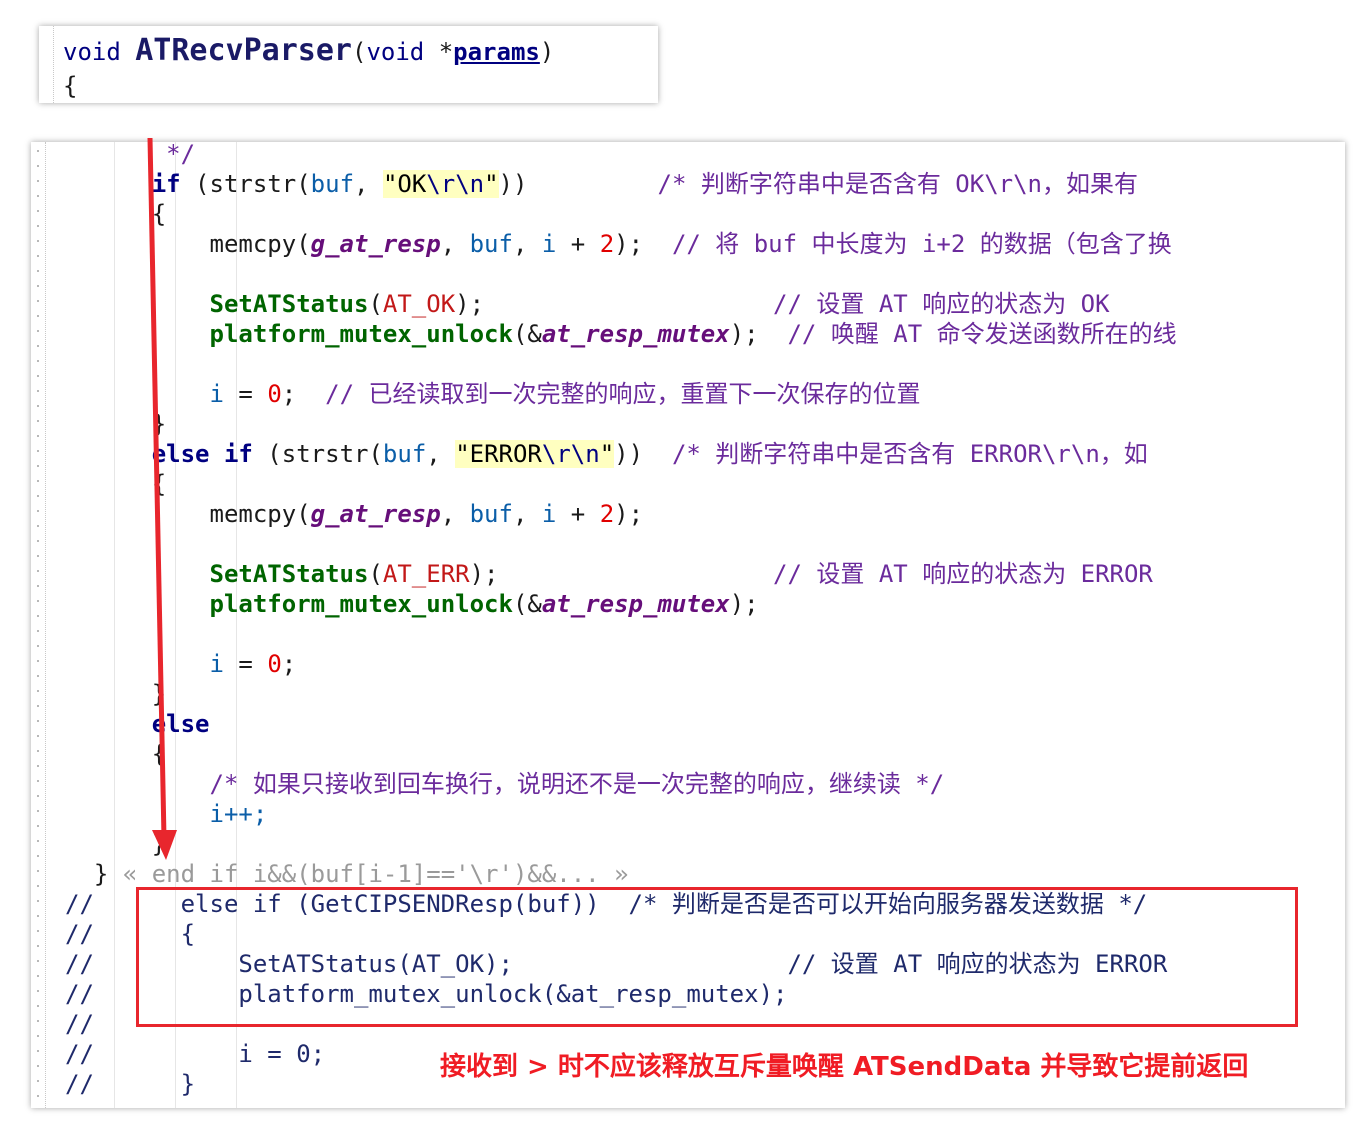  What do you see at coordinates (164, 845) in the screenshot?
I see `arrow-head` at bounding box center [164, 845].